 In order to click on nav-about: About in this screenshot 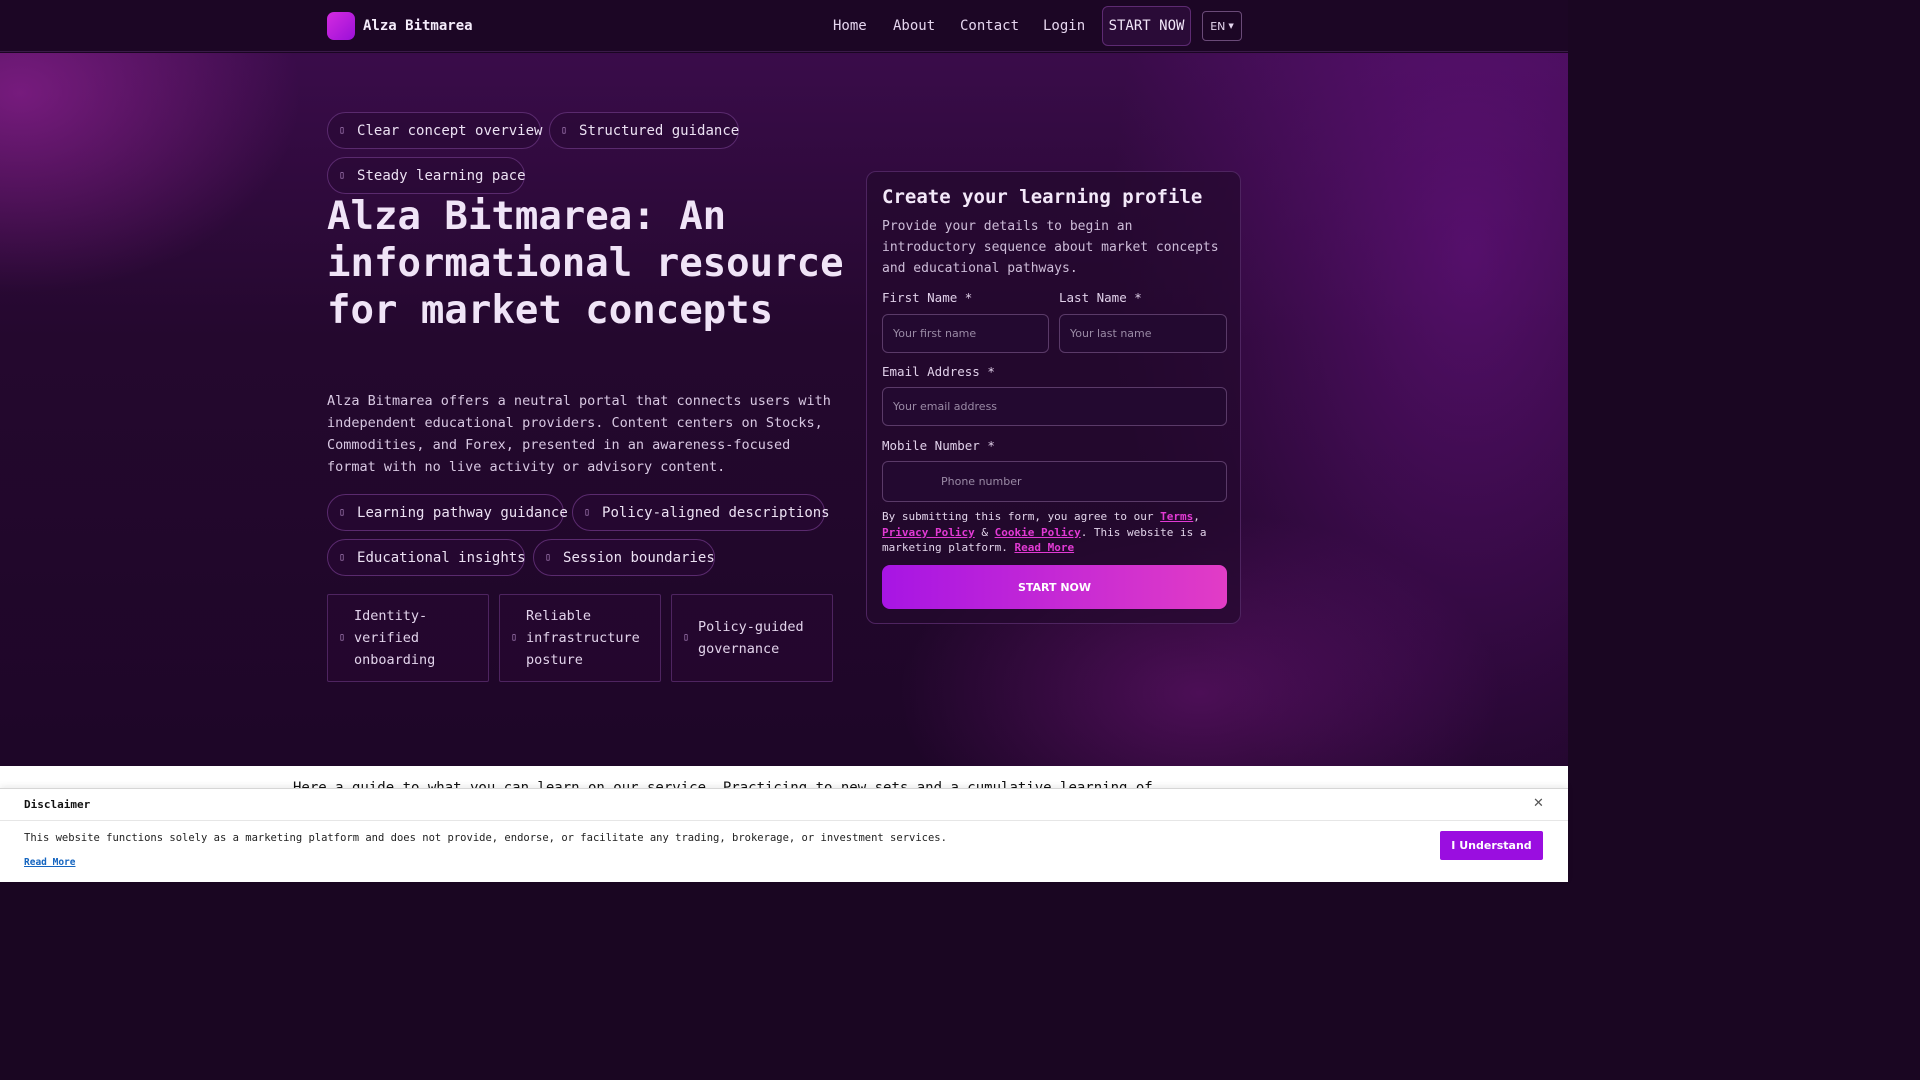, I will do `click(914, 26)`.